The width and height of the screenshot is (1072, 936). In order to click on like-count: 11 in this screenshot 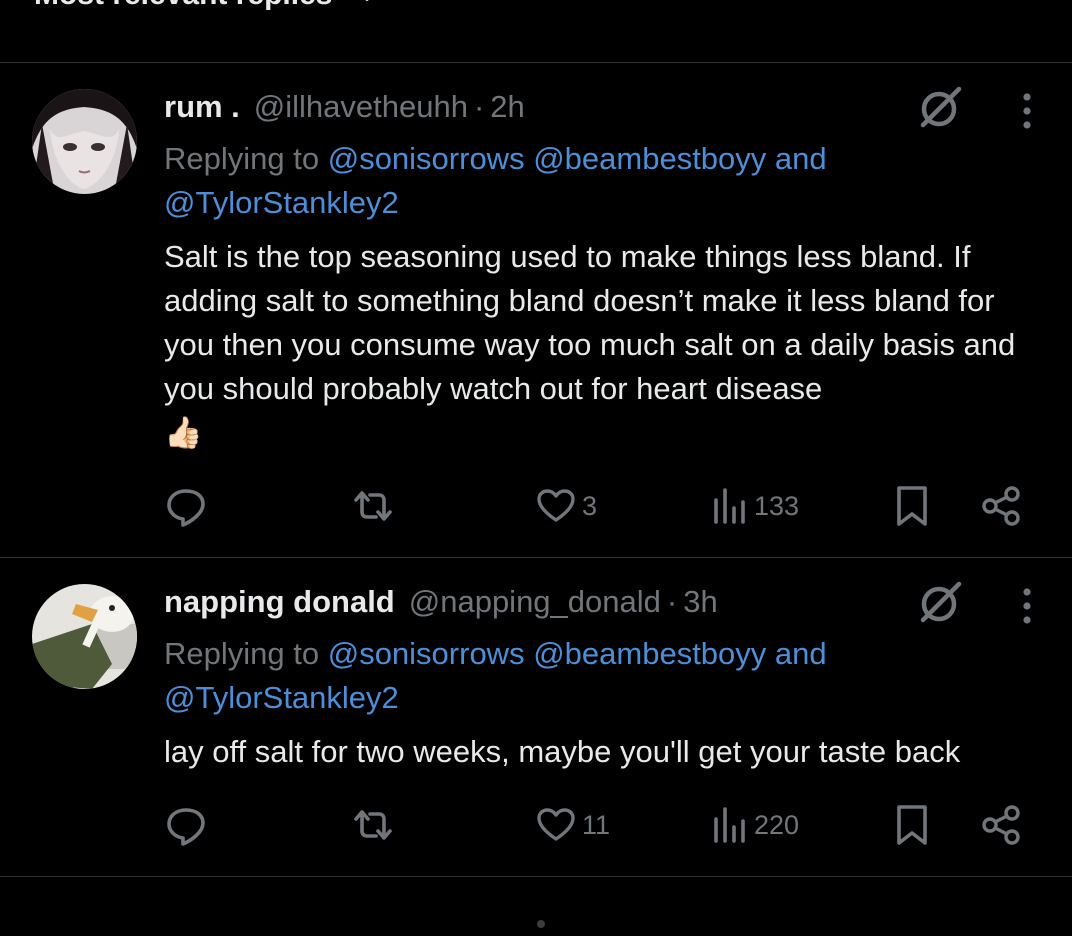, I will do `click(596, 824)`.